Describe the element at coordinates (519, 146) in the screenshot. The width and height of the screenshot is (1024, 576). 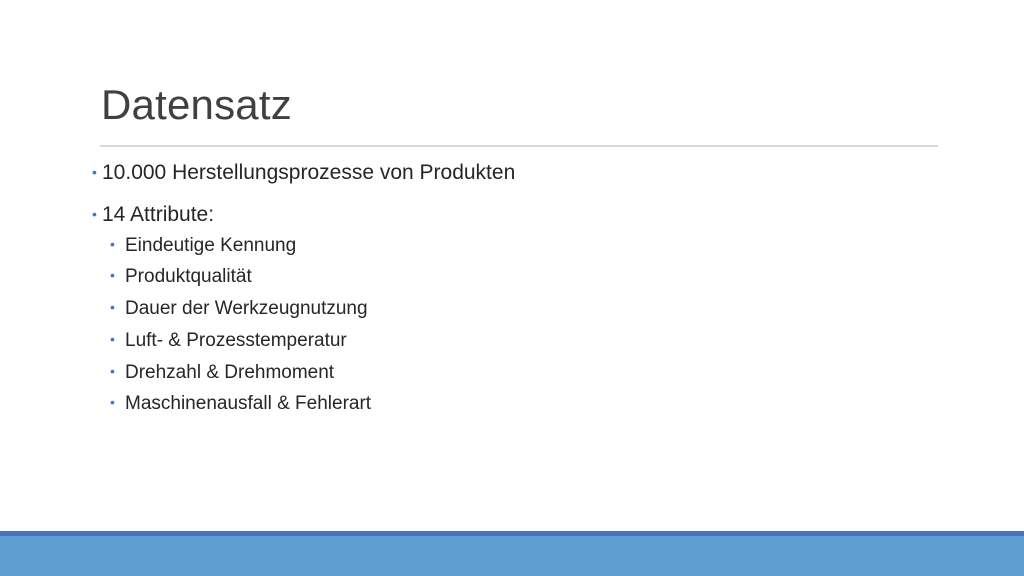
I see `title-divider` at that location.